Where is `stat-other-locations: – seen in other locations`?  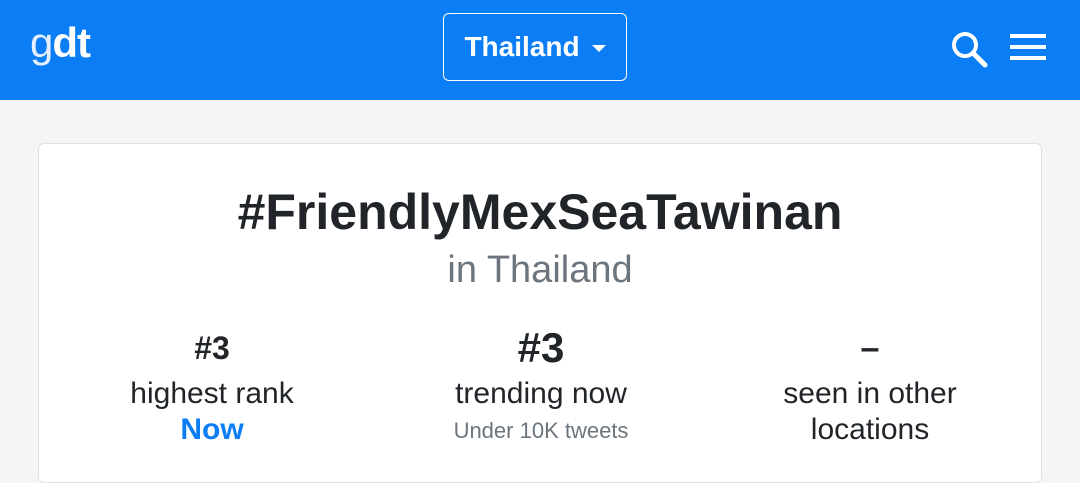
stat-other-locations: – seen in other locations is located at coordinates (870, 388).